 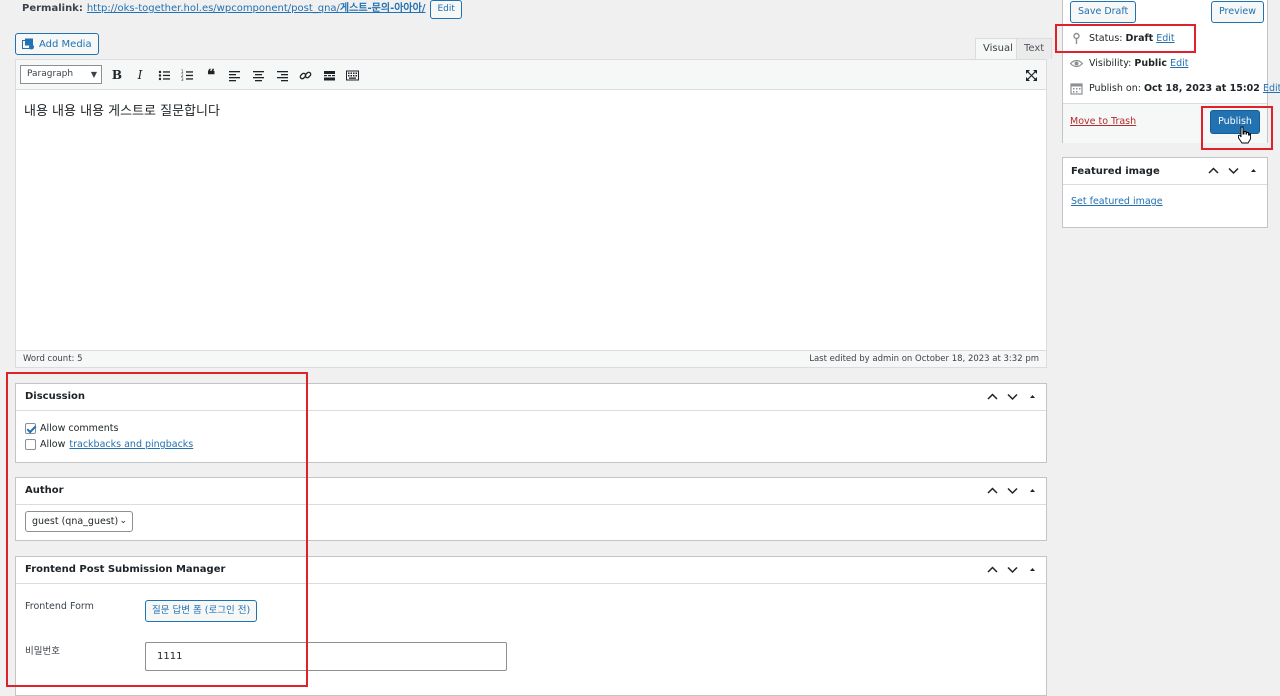 What do you see at coordinates (1237, 128) in the screenshot?
I see `annotation-publish-highlight` at bounding box center [1237, 128].